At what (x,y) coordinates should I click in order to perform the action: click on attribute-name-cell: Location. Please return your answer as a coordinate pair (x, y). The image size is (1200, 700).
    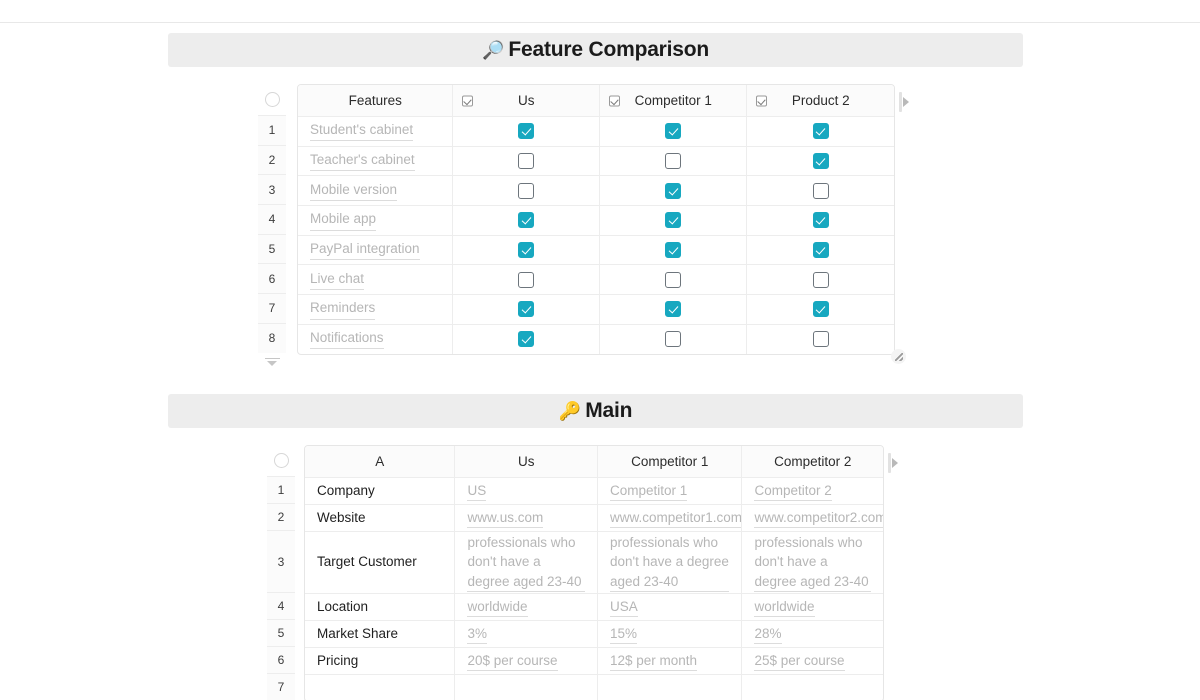
    Looking at the image, I should click on (379, 607).